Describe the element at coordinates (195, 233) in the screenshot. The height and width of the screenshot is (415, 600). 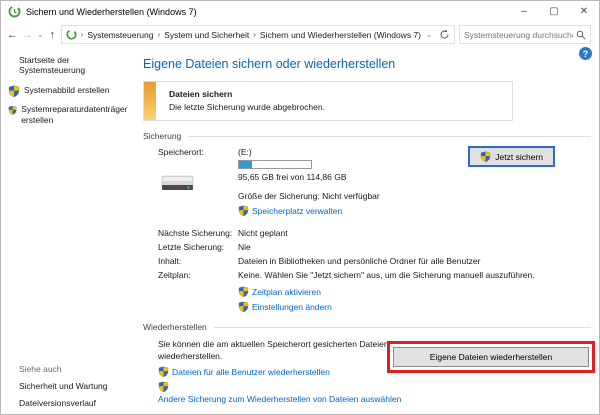
I see `detail-label: Nächste Sicherung:` at that location.